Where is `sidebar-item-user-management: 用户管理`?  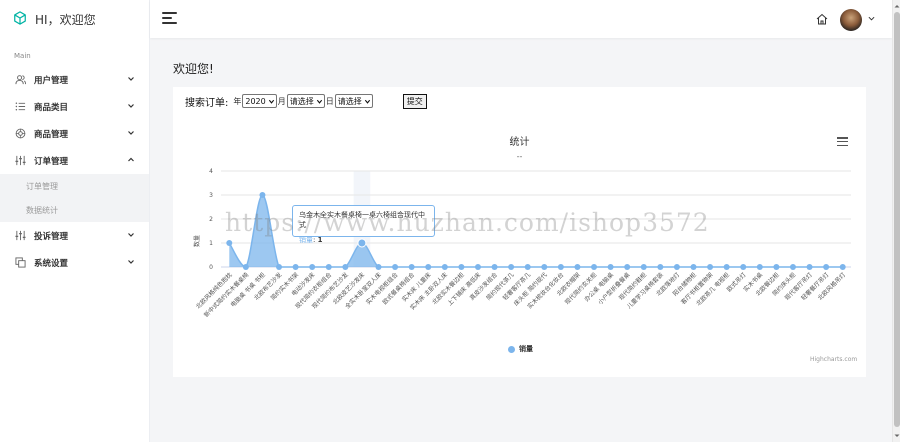
sidebar-item-user-management: 用户管理 is located at coordinates (74, 79).